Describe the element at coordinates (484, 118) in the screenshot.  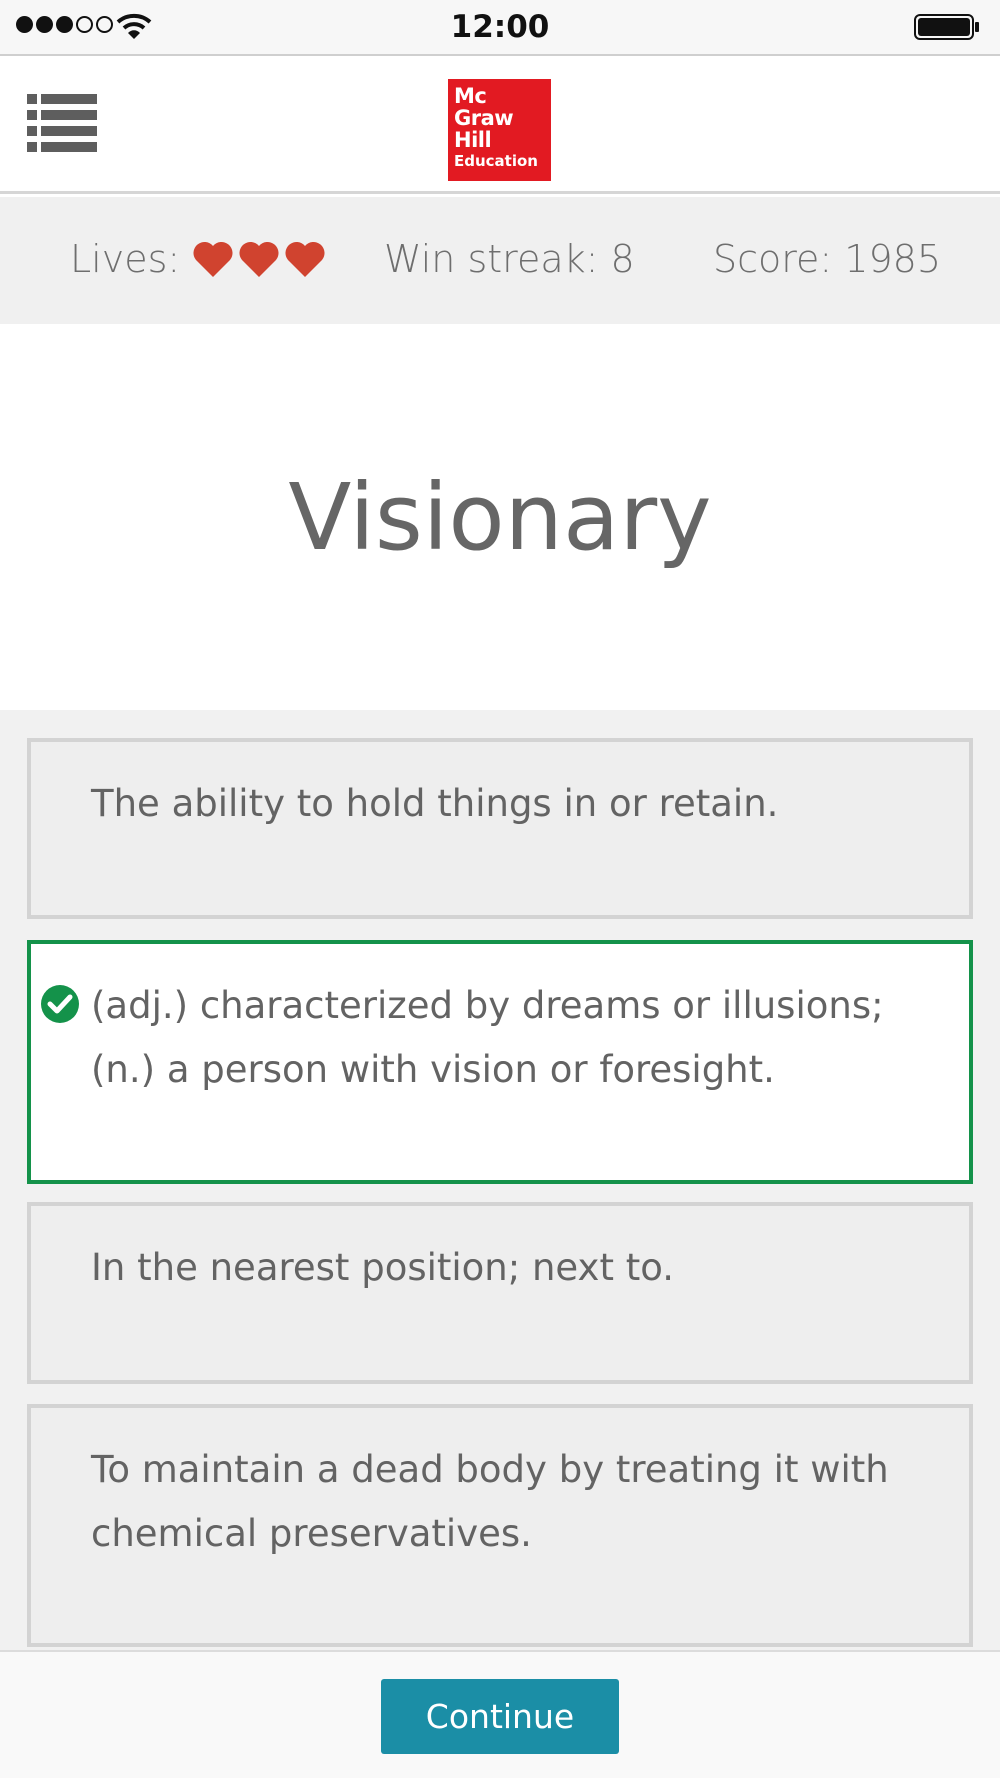
I see `logo-text: Graw` at that location.